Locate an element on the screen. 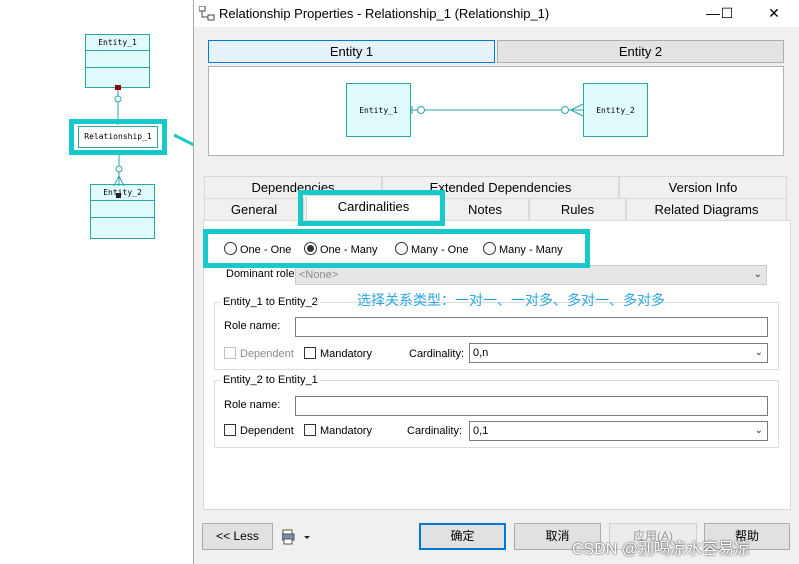 This screenshot has width=799, height=564. less-button: << Less is located at coordinates (237, 536).